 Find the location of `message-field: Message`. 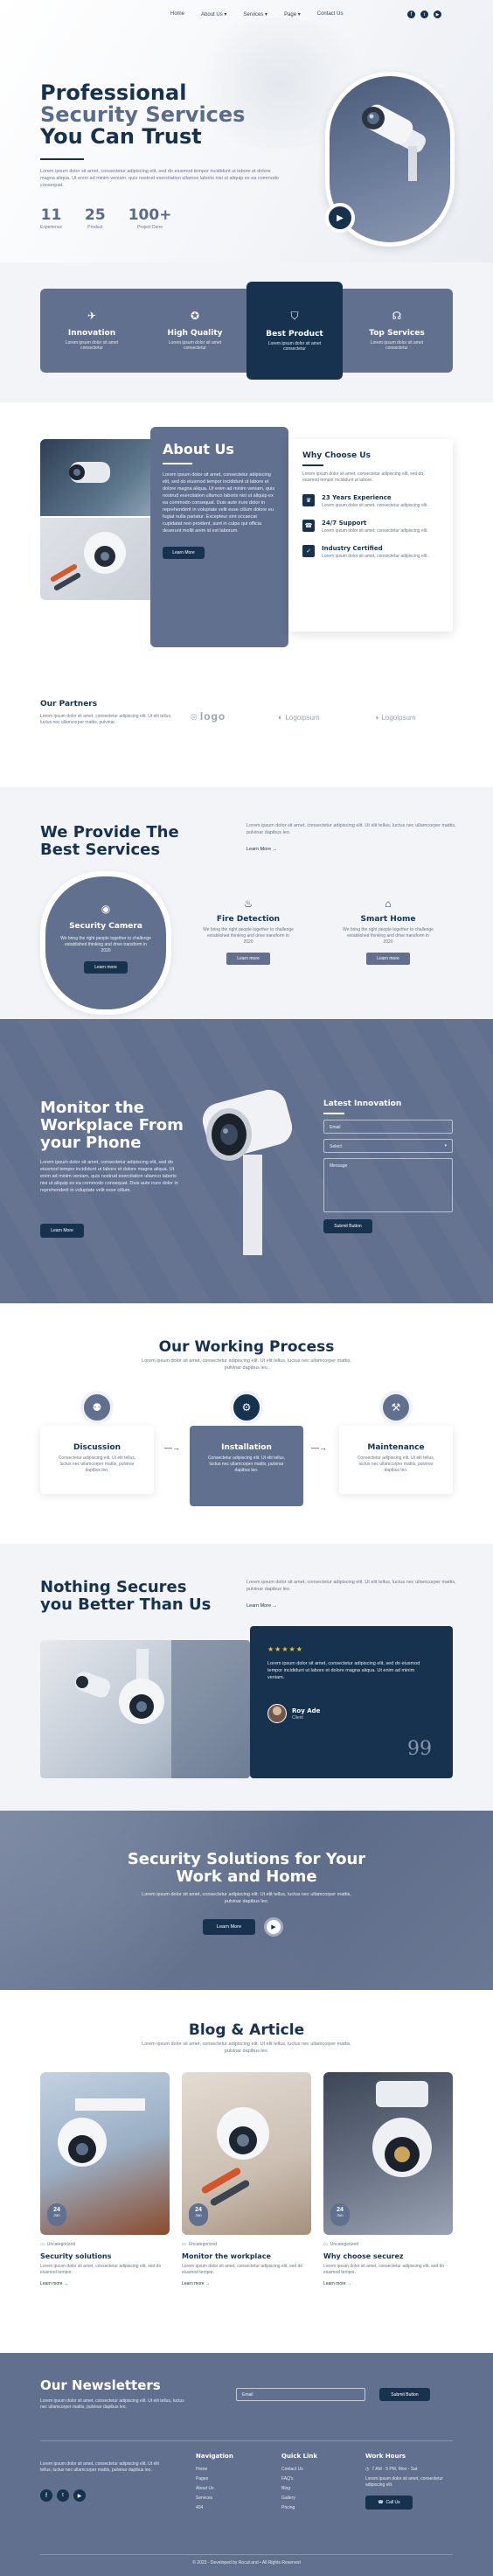

message-field: Message is located at coordinates (388, 1184).